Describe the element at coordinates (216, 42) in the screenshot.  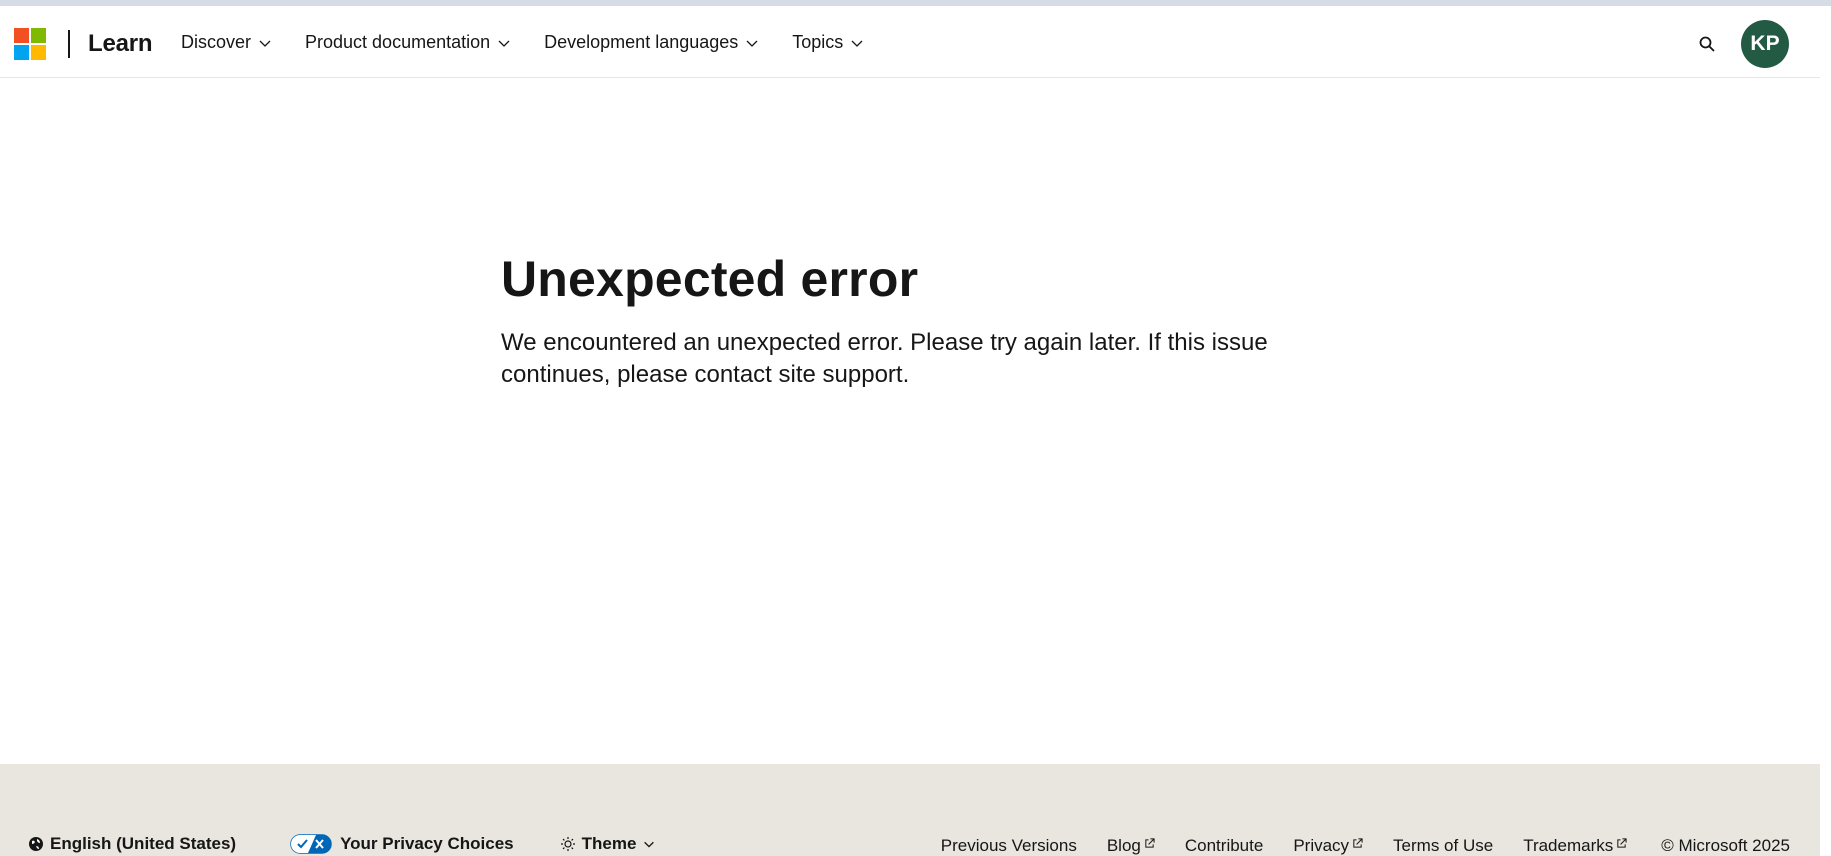
I see `nav-discover-label: Discover` at that location.